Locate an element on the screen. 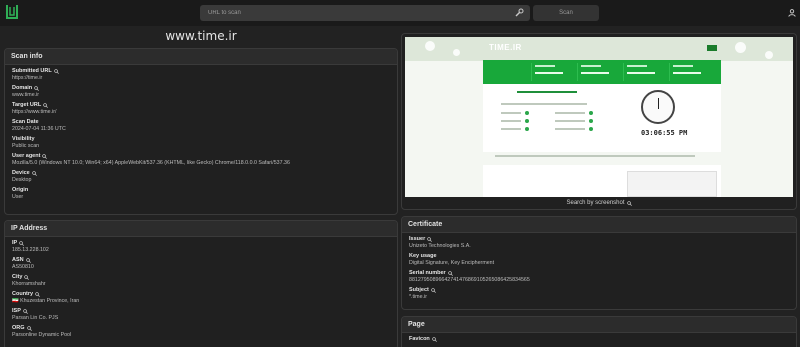 The image size is (800, 347). site-side-box is located at coordinates (672, 184).